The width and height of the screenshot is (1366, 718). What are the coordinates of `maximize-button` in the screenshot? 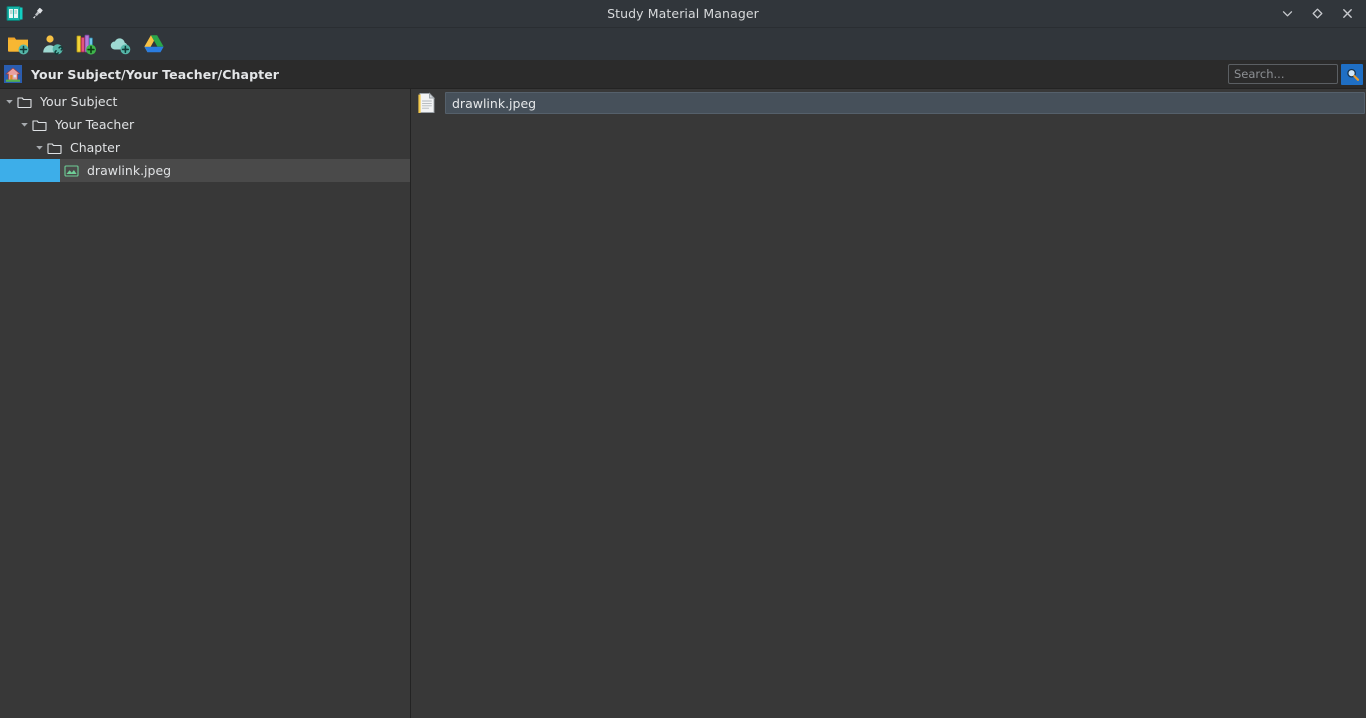 It's located at (1317, 14).